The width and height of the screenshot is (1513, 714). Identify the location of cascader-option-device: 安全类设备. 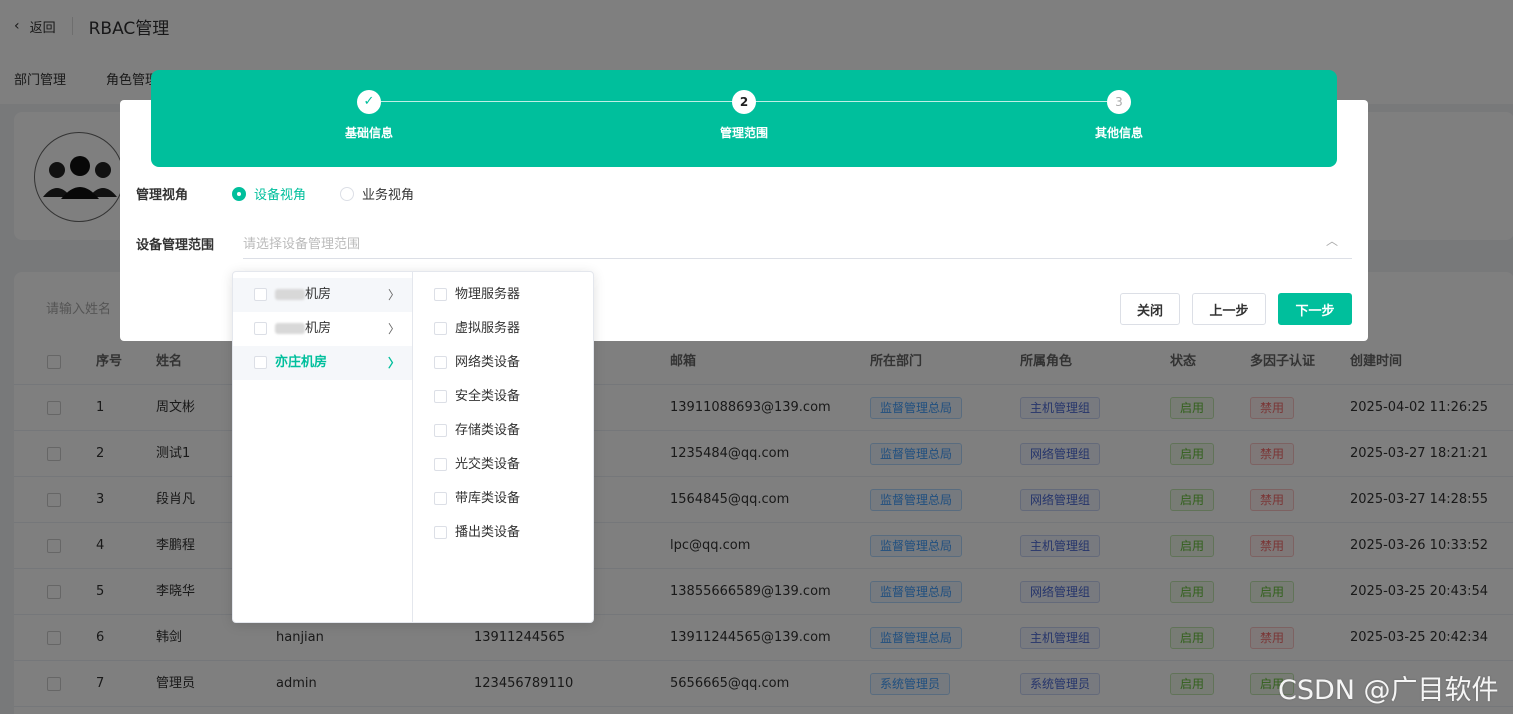
(504, 397).